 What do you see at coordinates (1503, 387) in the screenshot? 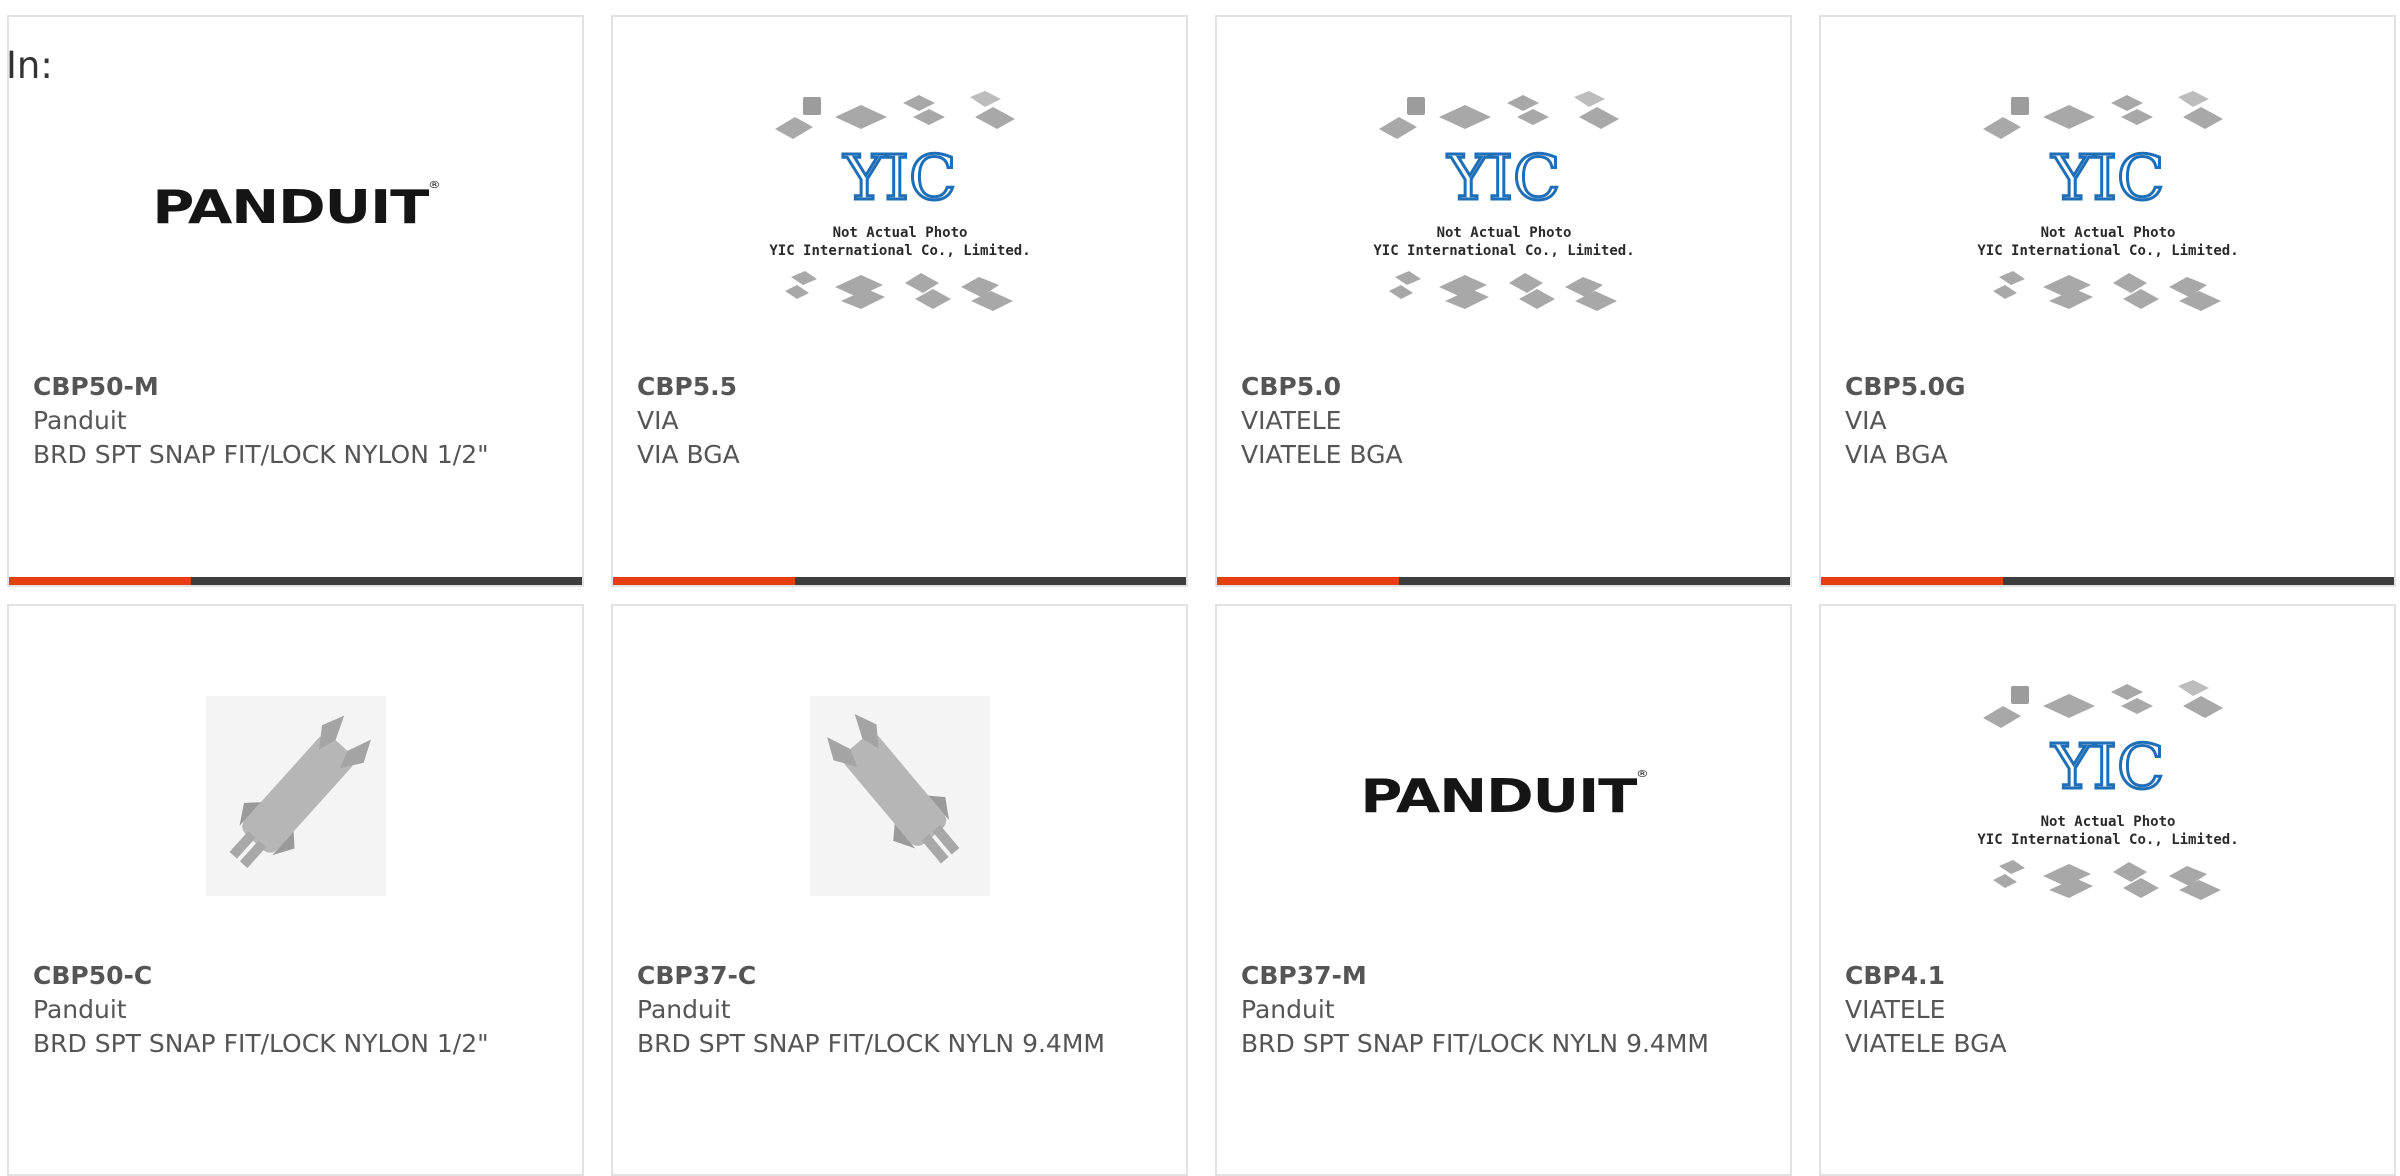
I see `part-number: CBP5.0` at bounding box center [1503, 387].